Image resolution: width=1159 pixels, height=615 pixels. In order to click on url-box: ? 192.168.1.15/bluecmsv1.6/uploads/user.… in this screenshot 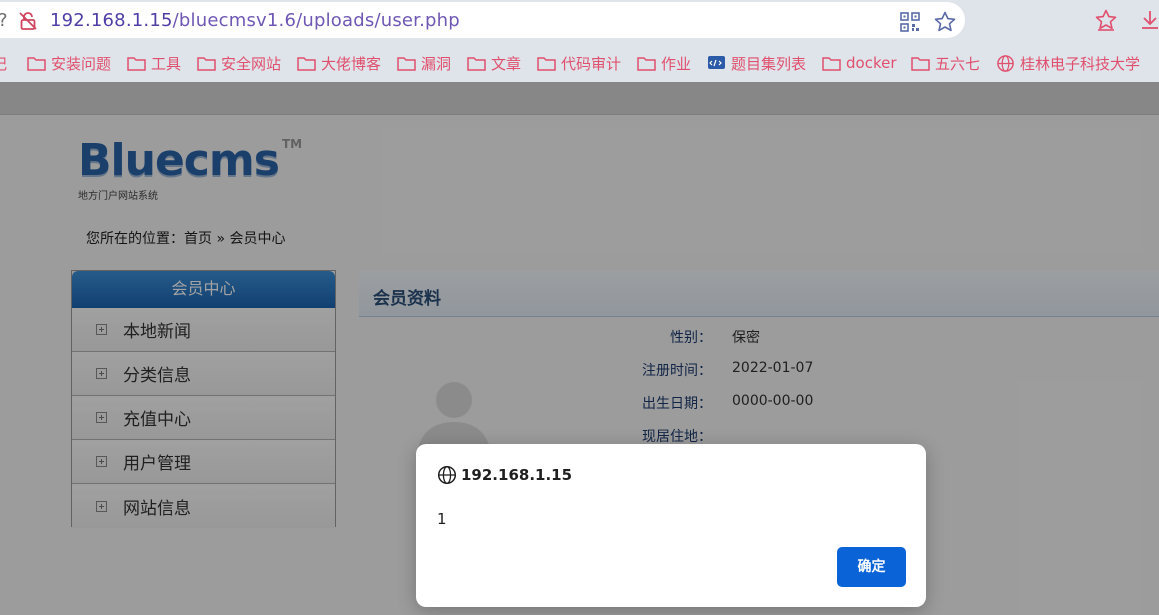, I will do `click(482, 20)`.